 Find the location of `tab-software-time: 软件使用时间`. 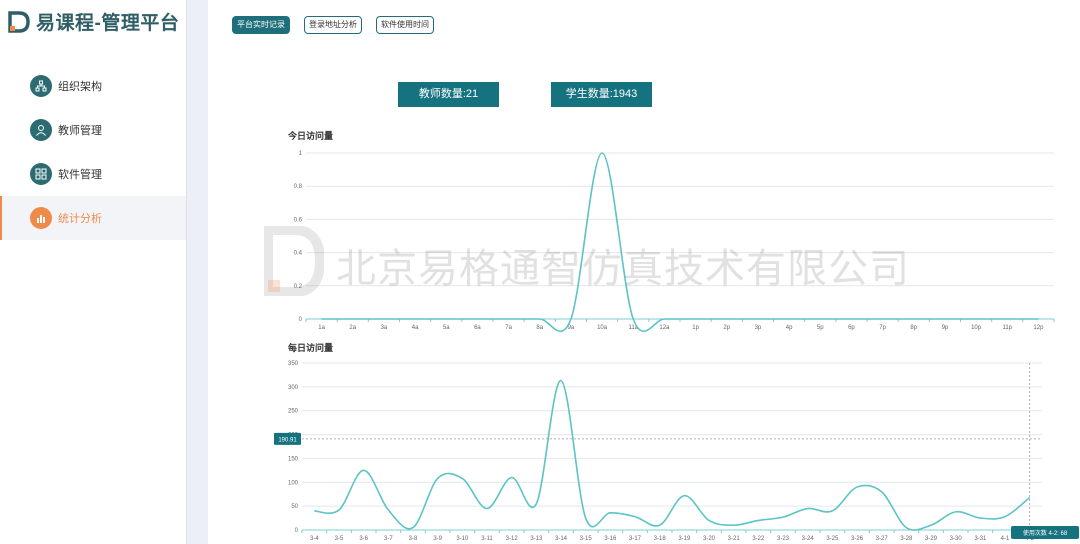

tab-software-time: 软件使用时间 is located at coordinates (405, 25).